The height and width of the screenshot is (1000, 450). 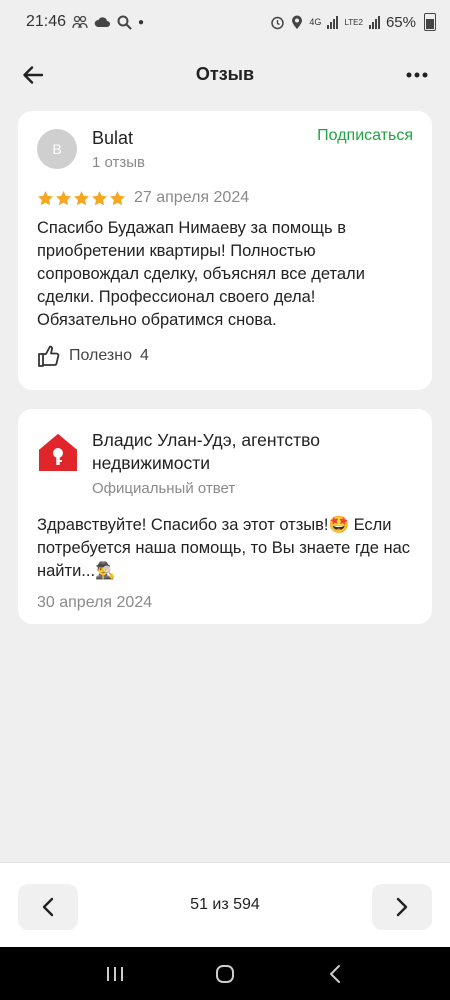 What do you see at coordinates (192, 197) in the screenshot?
I see `review-date: 27 апреля 2024` at bounding box center [192, 197].